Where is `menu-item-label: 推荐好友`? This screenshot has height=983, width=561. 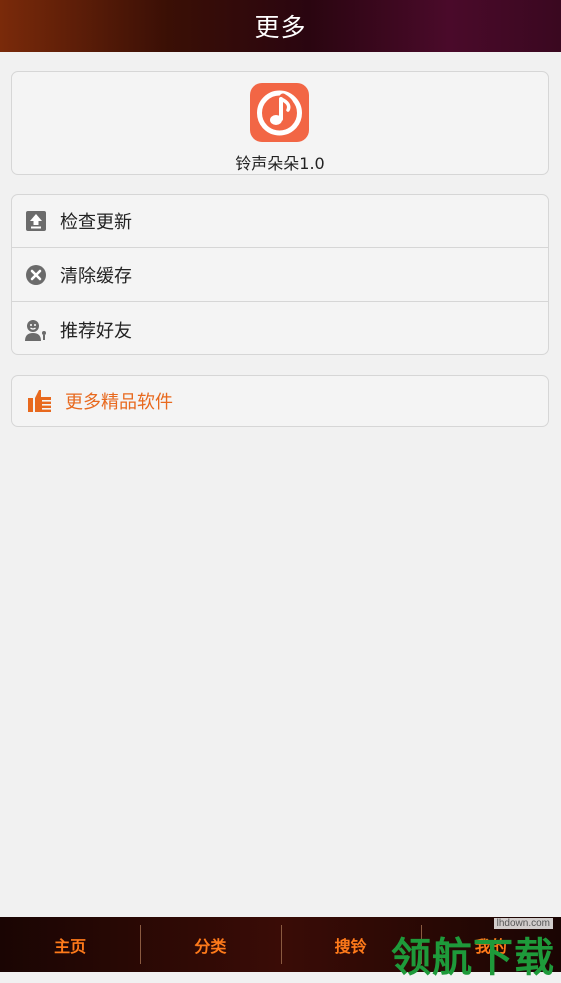 menu-item-label: 推荐好友 is located at coordinates (96, 331).